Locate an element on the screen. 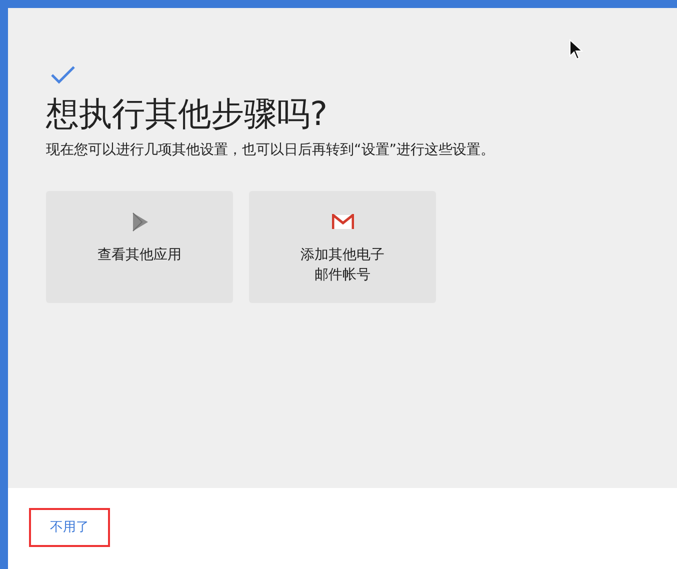  mail-icon is located at coordinates (343, 222).